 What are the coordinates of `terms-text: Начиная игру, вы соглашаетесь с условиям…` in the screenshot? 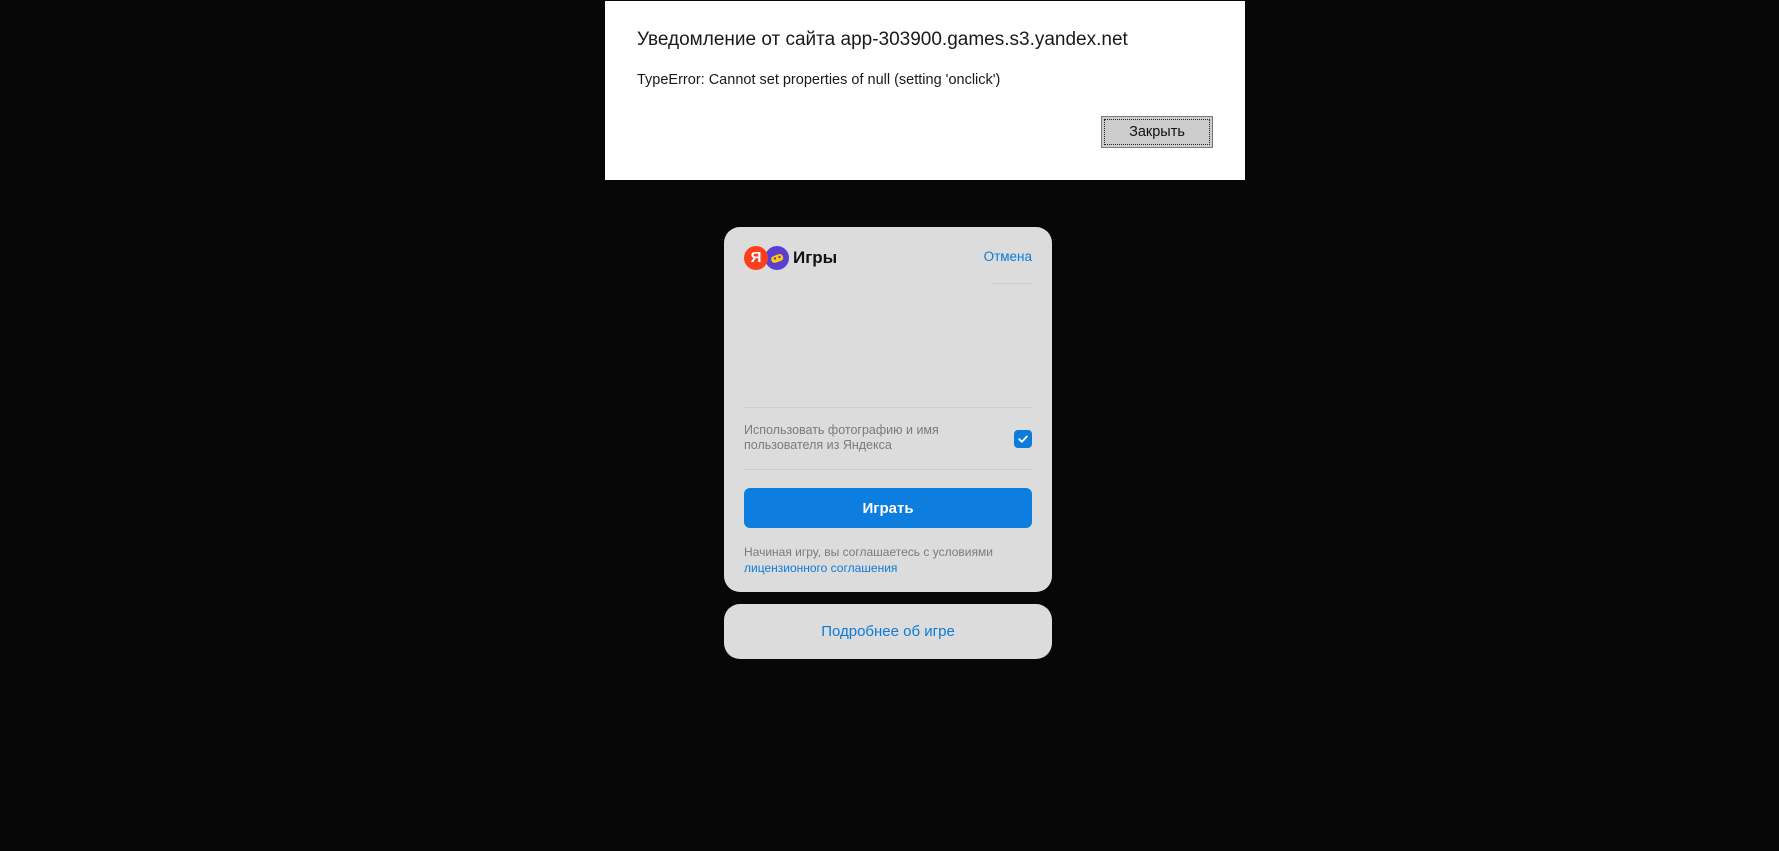 It's located at (889, 560).